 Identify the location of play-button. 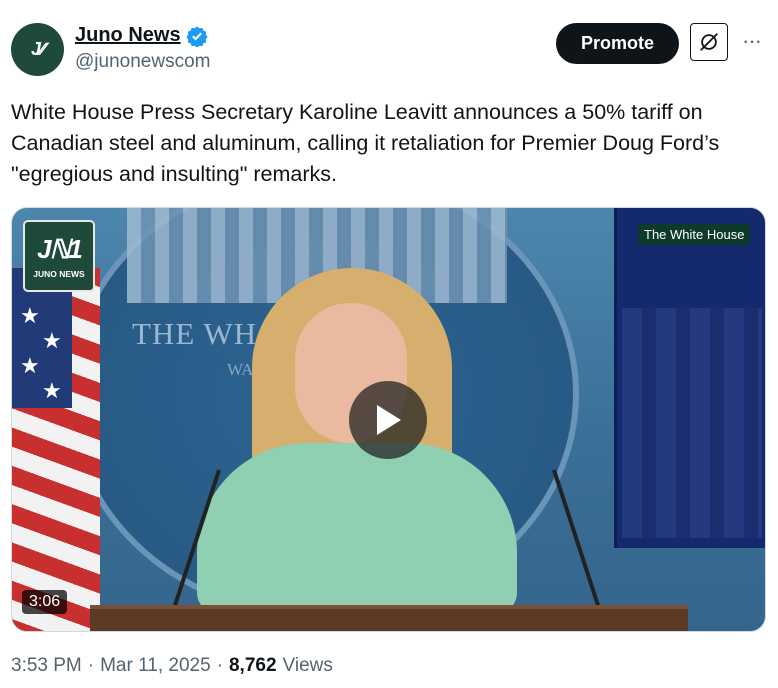
(388, 420).